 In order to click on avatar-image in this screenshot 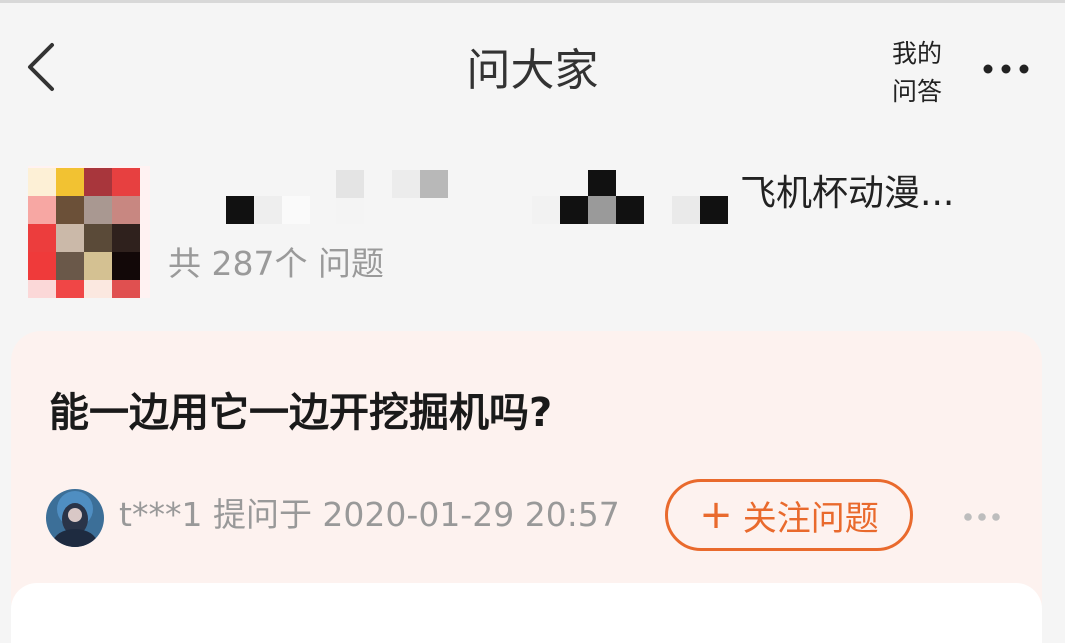, I will do `click(75, 518)`.